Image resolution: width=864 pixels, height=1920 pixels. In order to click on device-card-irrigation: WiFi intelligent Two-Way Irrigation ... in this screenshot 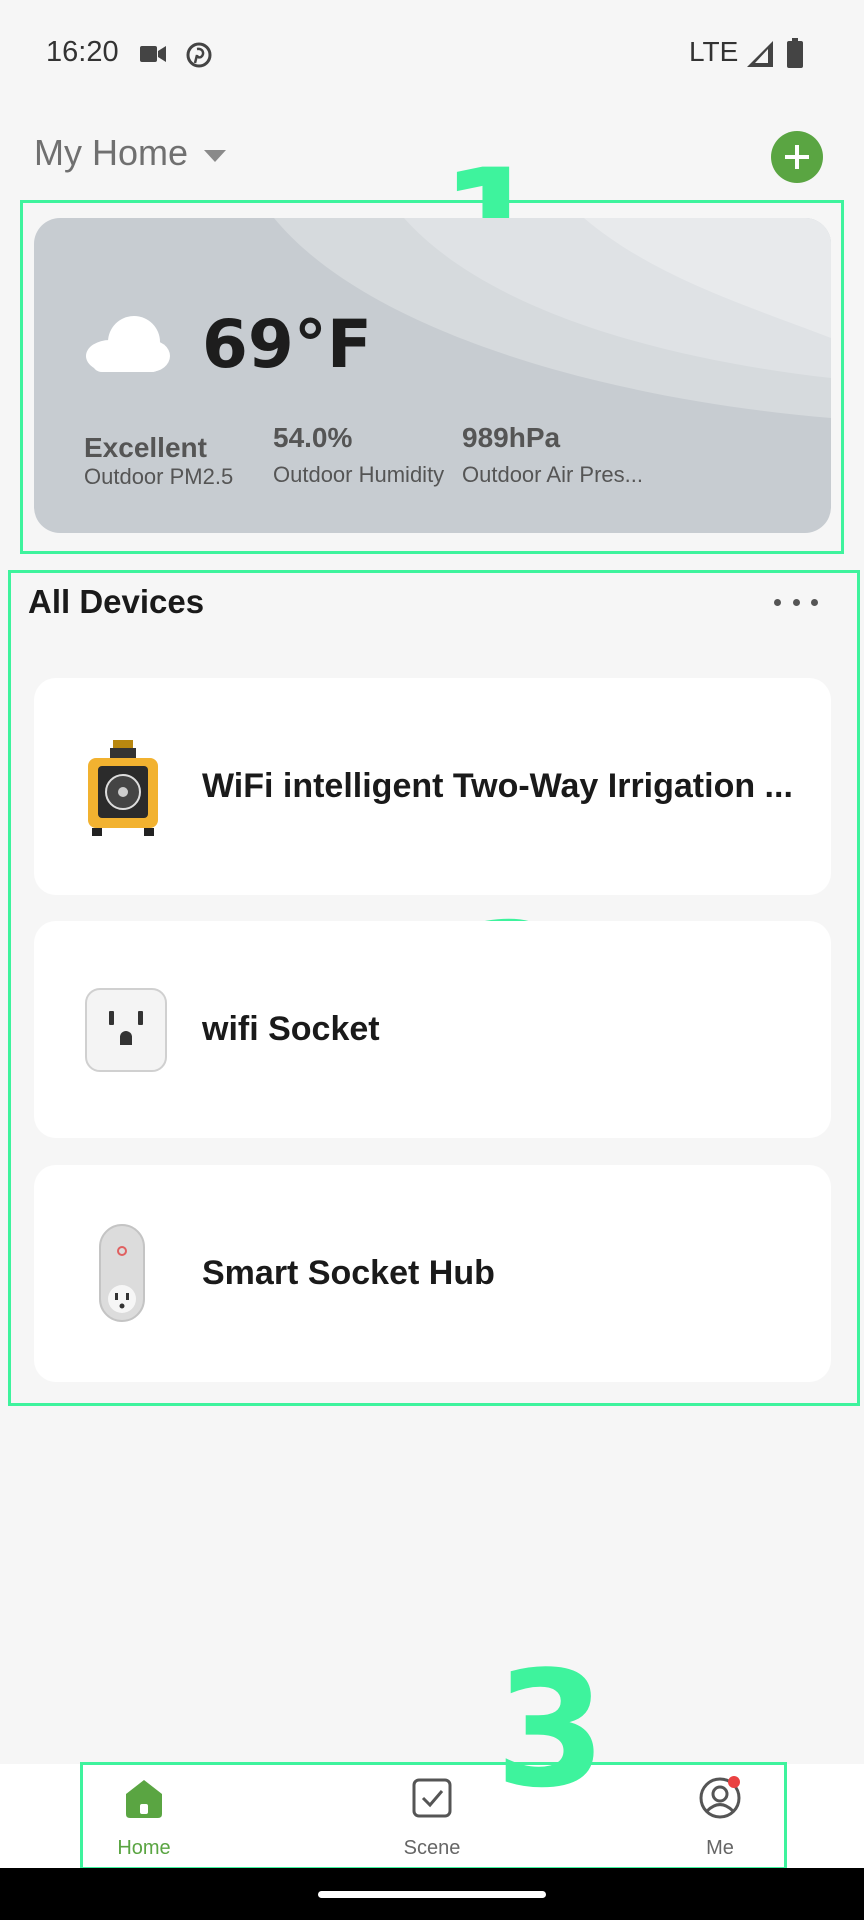, I will do `click(432, 786)`.